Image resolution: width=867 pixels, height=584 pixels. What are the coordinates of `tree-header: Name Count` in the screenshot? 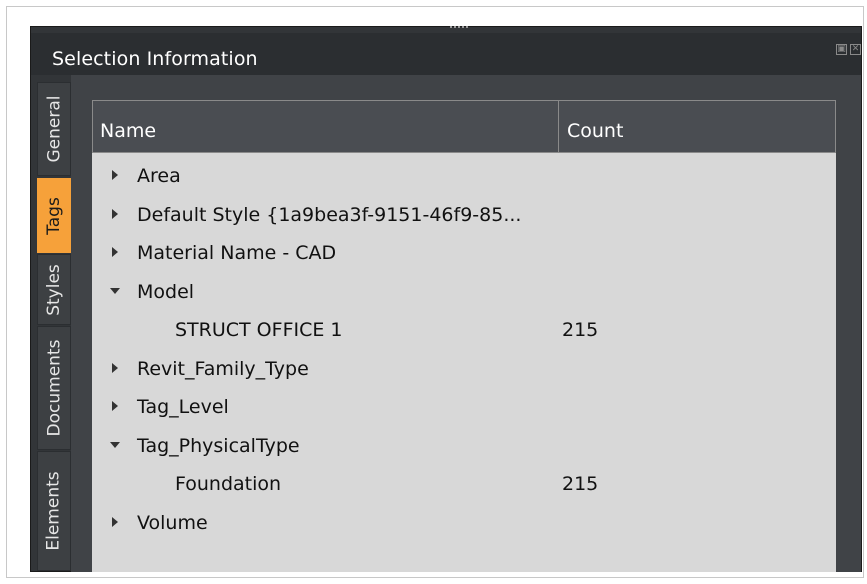 It's located at (464, 126).